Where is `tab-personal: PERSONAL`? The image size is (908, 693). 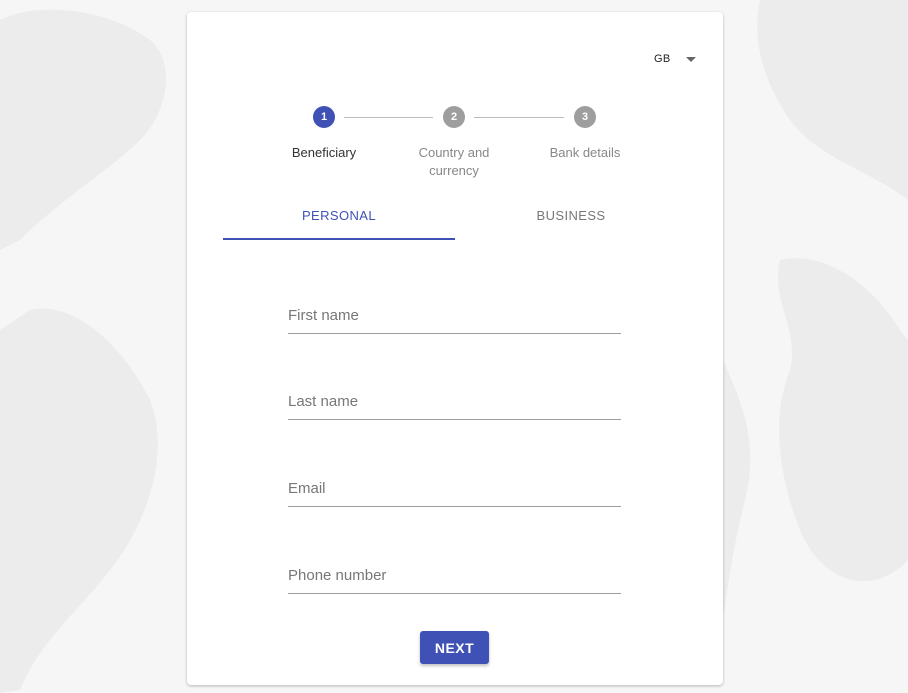
tab-personal: PERSONAL is located at coordinates (339, 224).